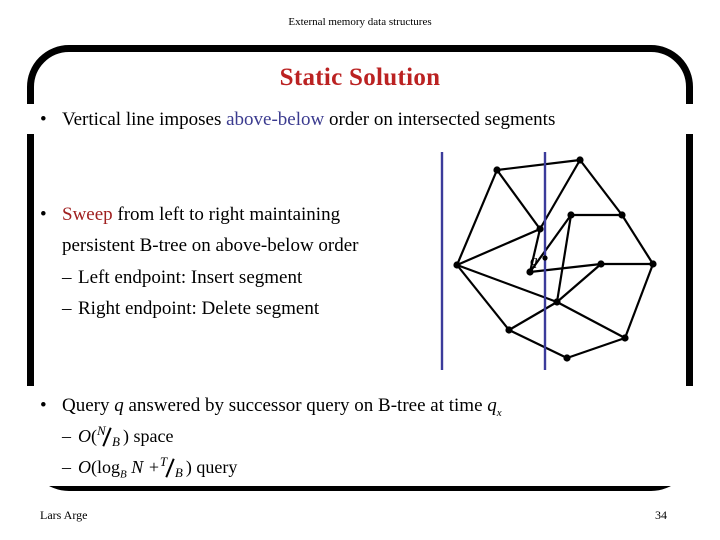 The image size is (720, 540). Describe the element at coordinates (105, 467) in the screenshot. I see `math-query-open: (log` at that location.